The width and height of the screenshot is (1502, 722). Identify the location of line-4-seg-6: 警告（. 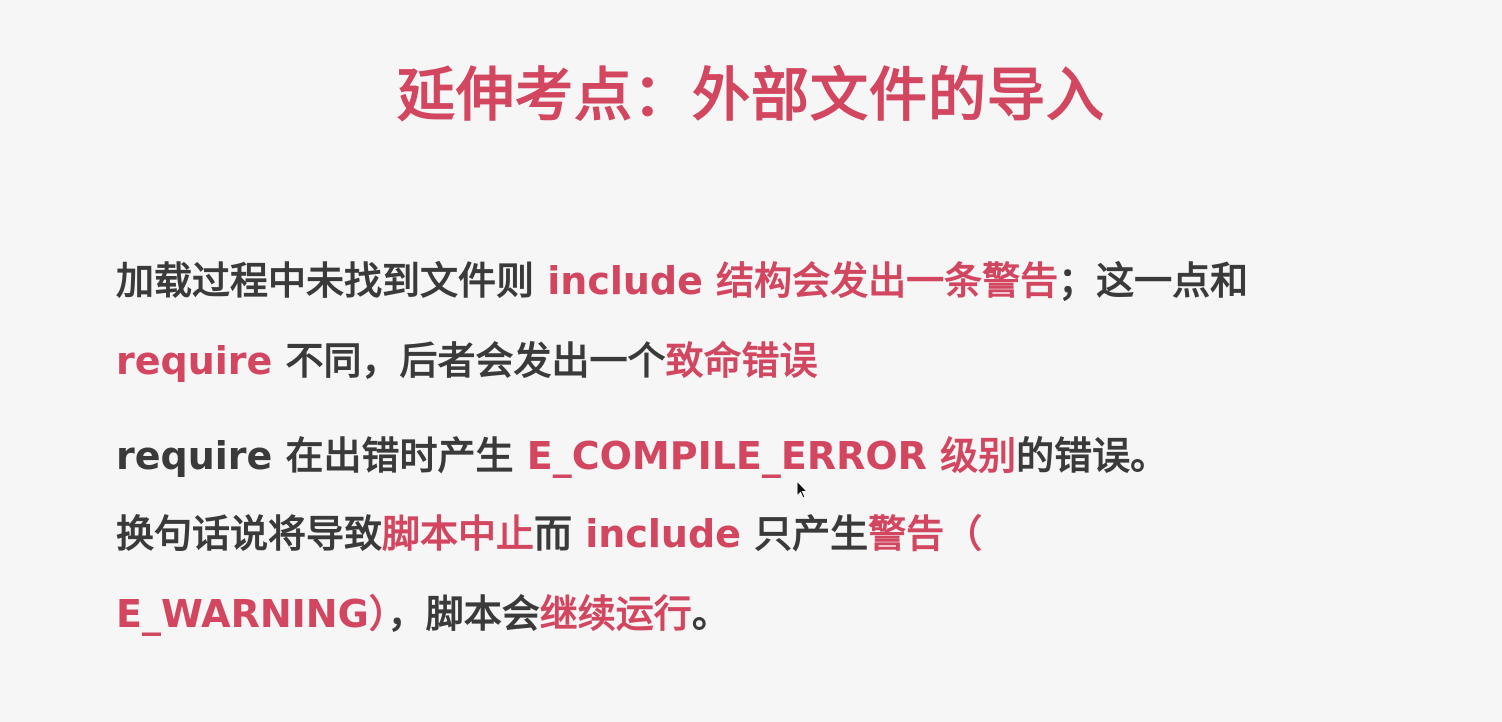
(925, 534).